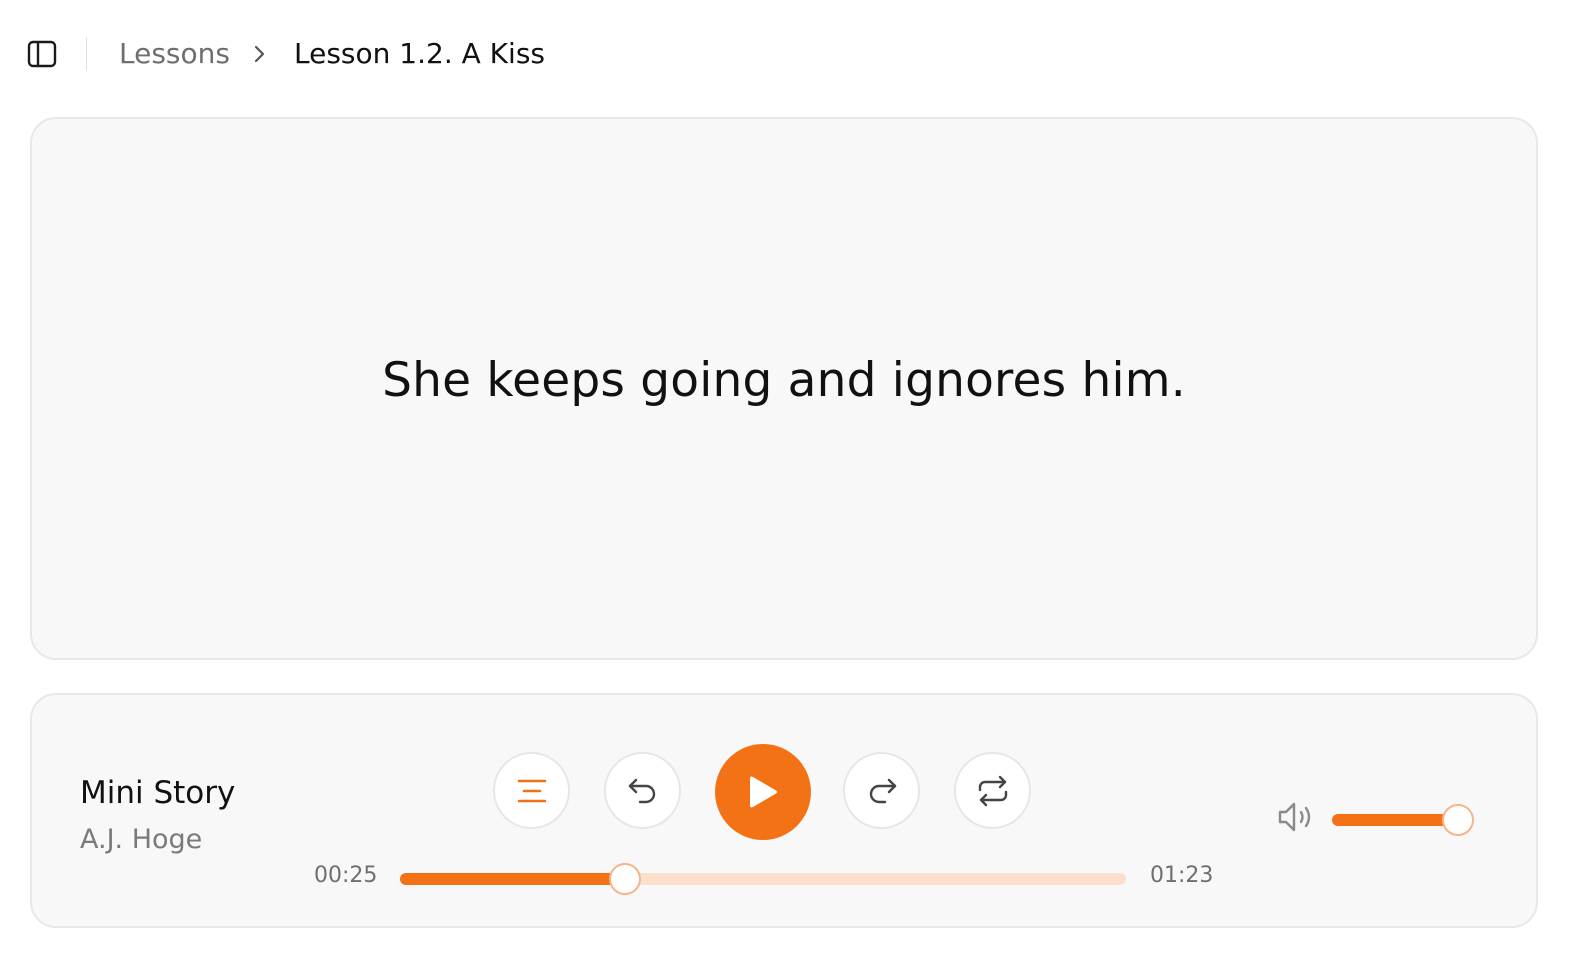 Image resolution: width=1578 pixels, height=960 pixels. What do you see at coordinates (789, 53) in the screenshot?
I see `top-bar: Lessons Lesson 1.2. A Kiss` at bounding box center [789, 53].